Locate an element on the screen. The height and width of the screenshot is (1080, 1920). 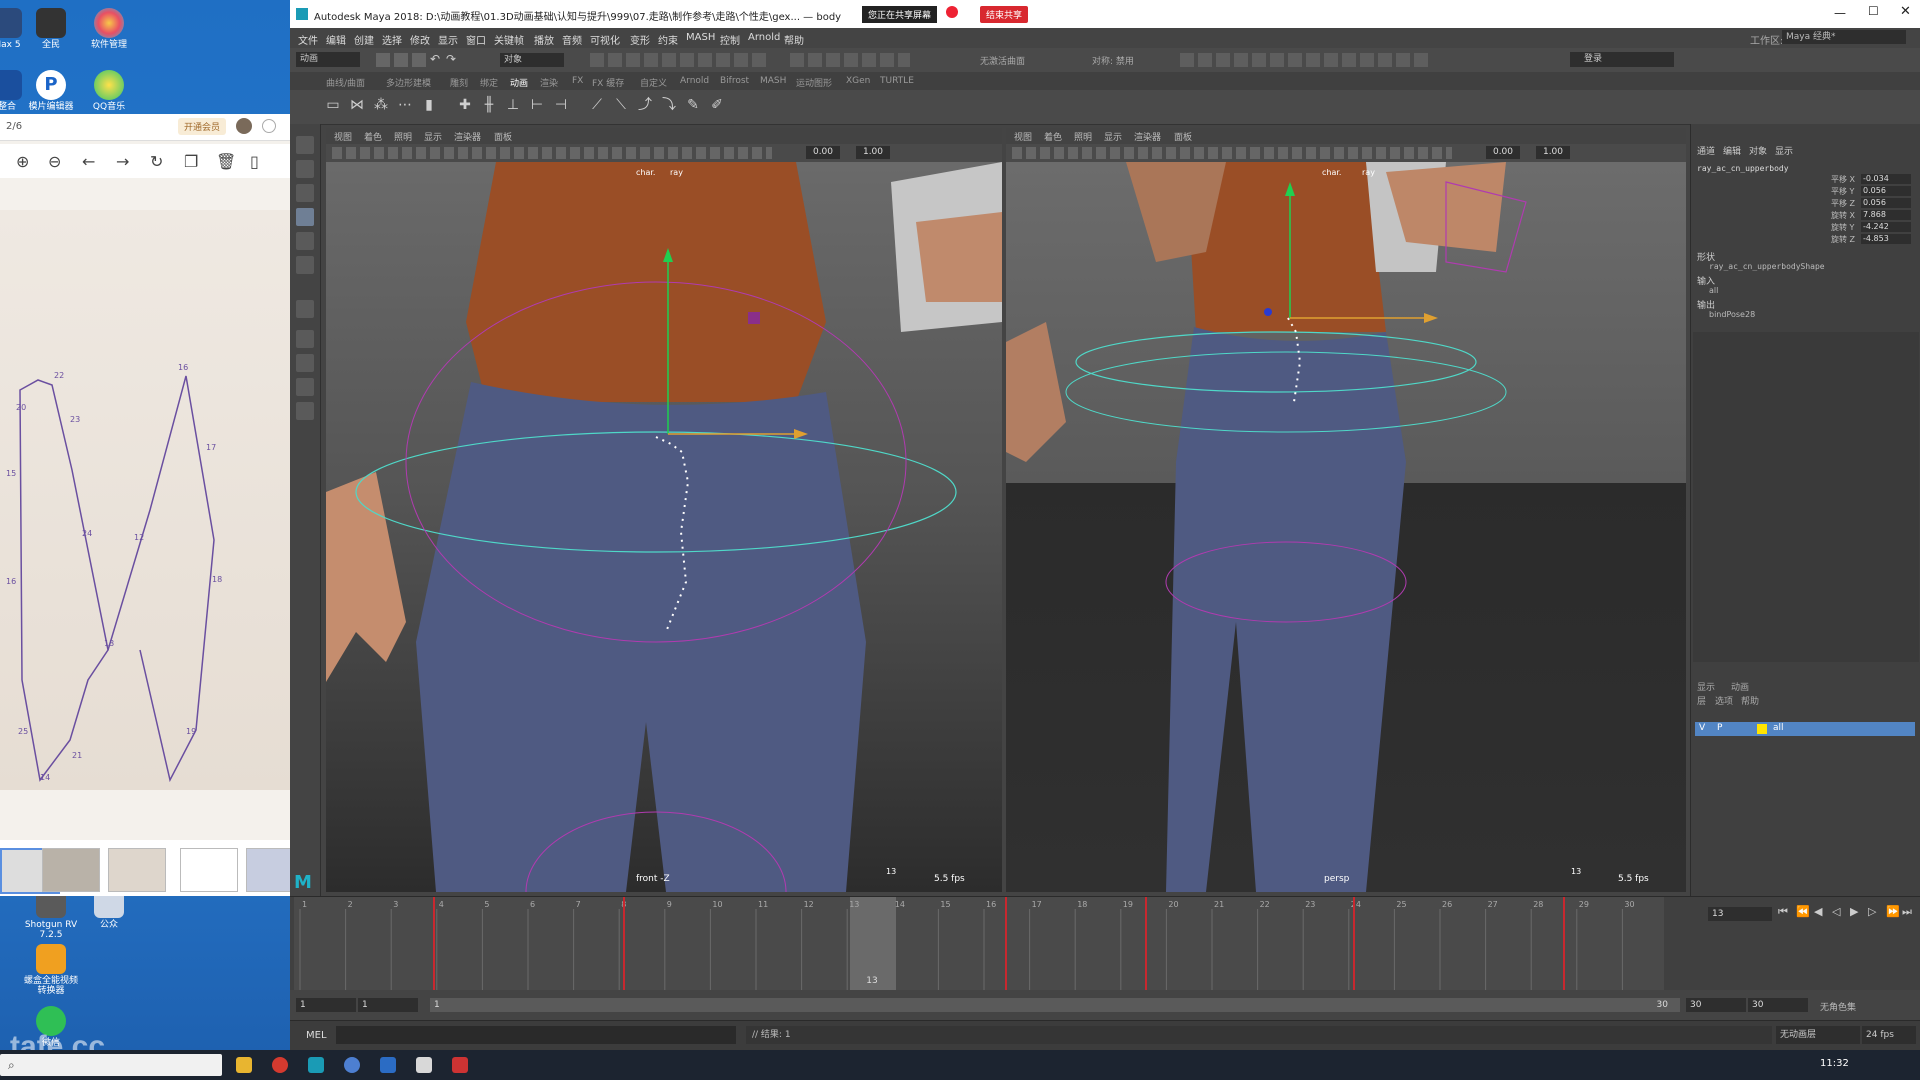
layer-menu: 层 is located at coordinates (1701, 700).